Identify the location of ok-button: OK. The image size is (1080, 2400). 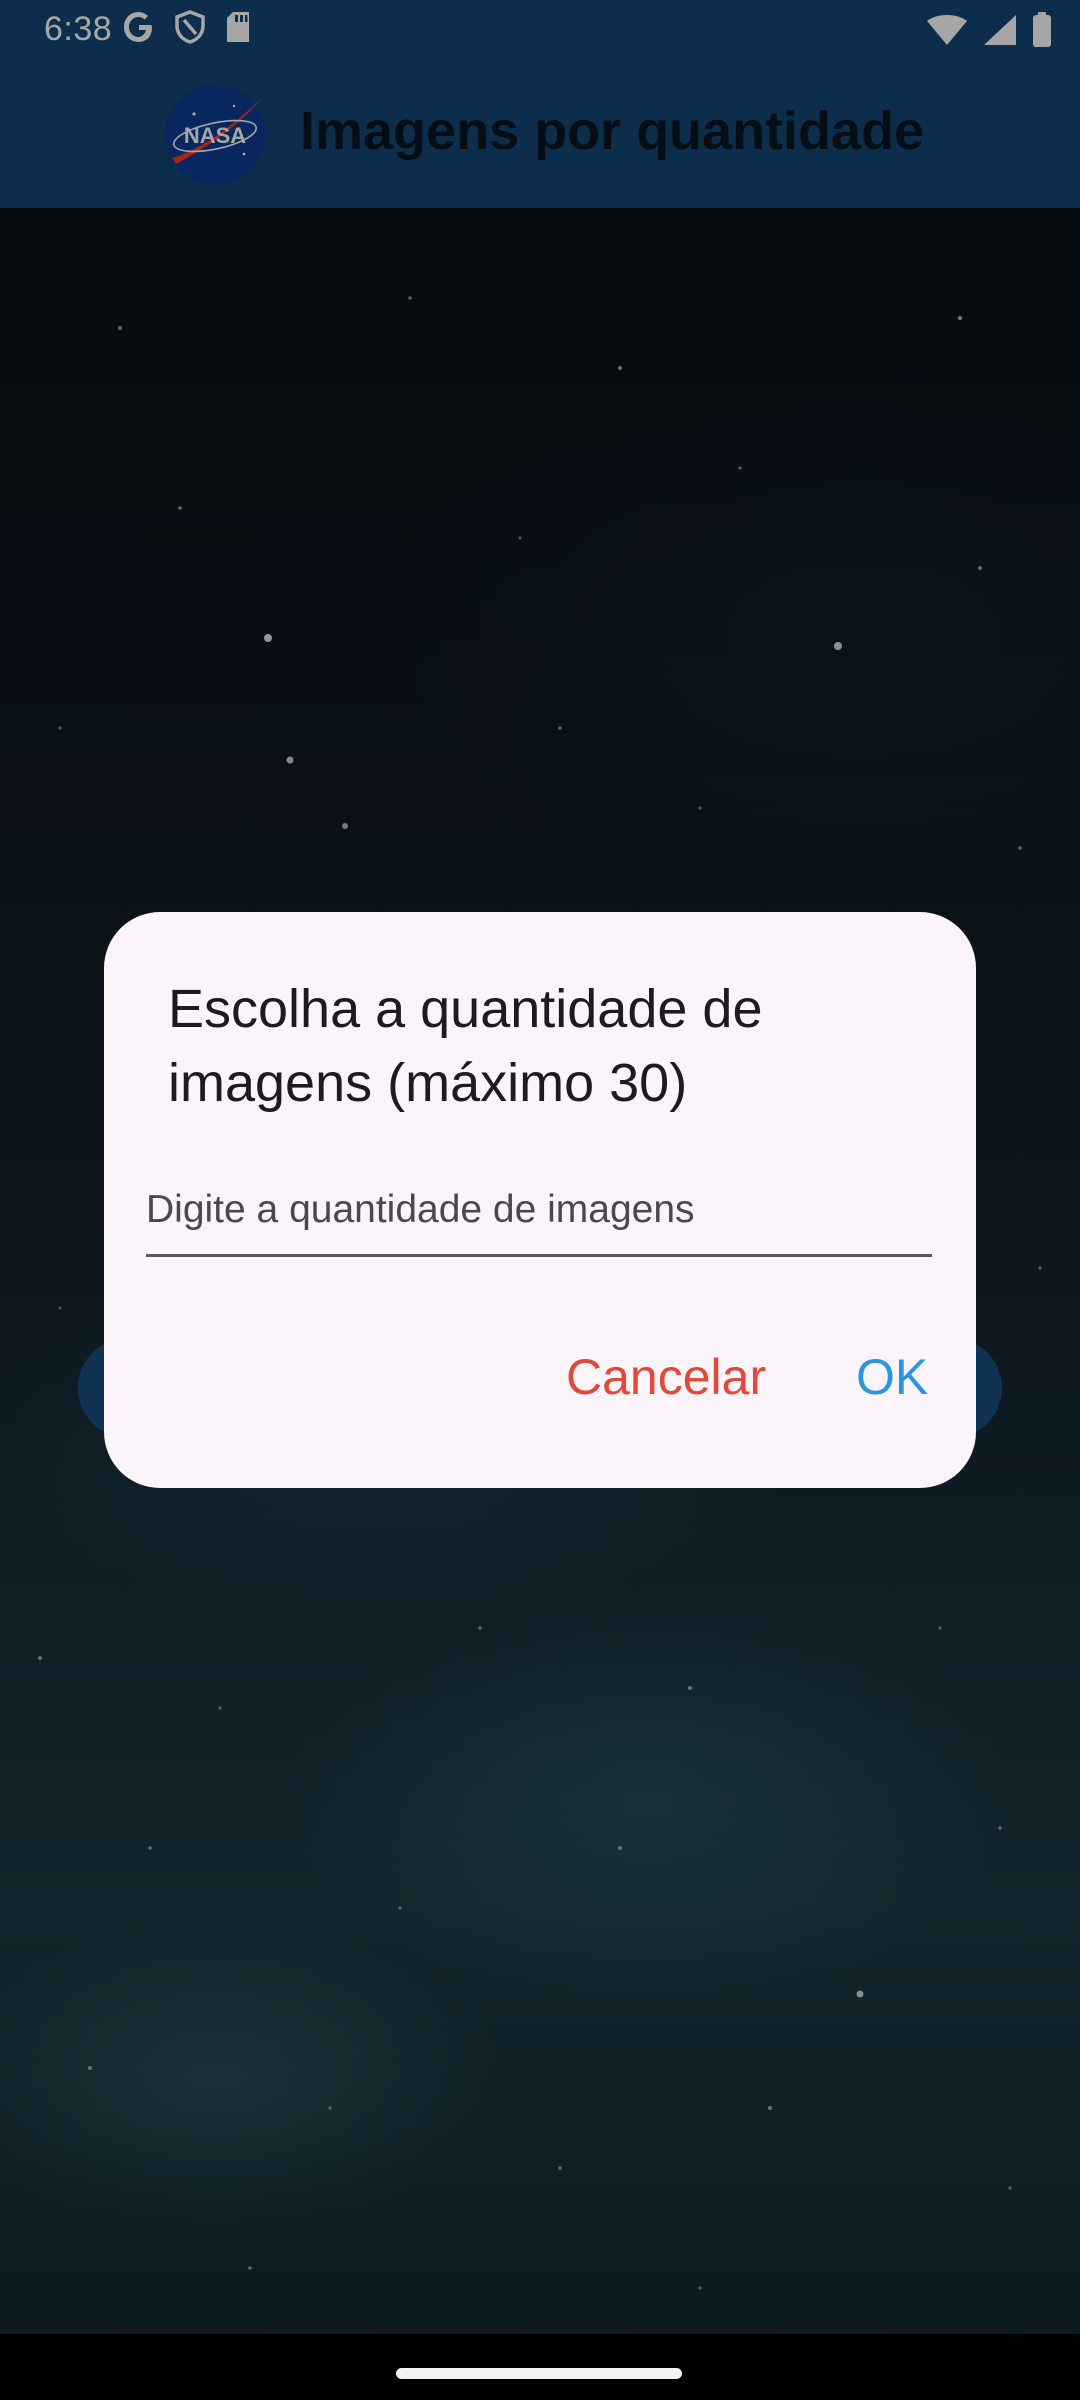
(892, 1377).